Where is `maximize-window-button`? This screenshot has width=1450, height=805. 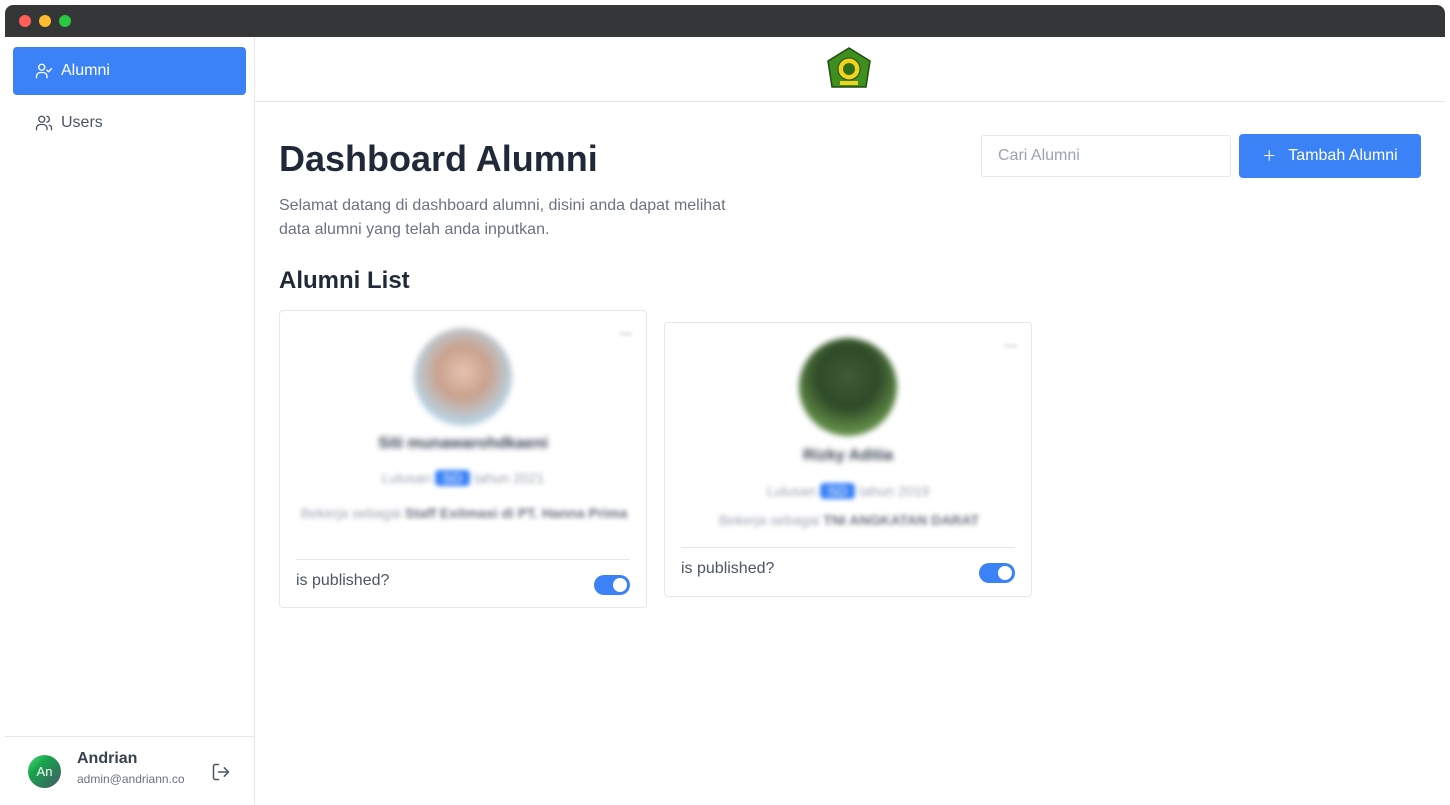
maximize-window-button is located at coordinates (65, 21).